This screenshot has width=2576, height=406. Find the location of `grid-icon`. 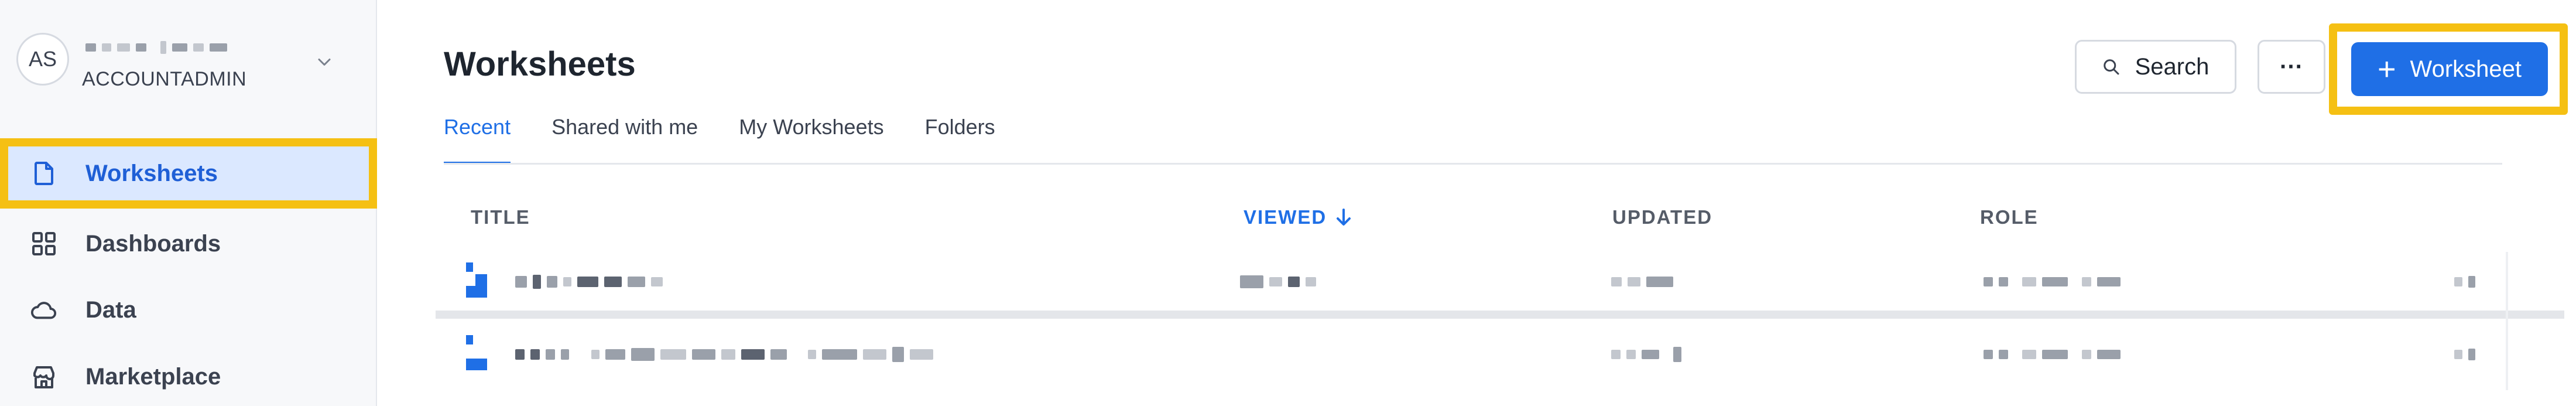

grid-icon is located at coordinates (43, 243).